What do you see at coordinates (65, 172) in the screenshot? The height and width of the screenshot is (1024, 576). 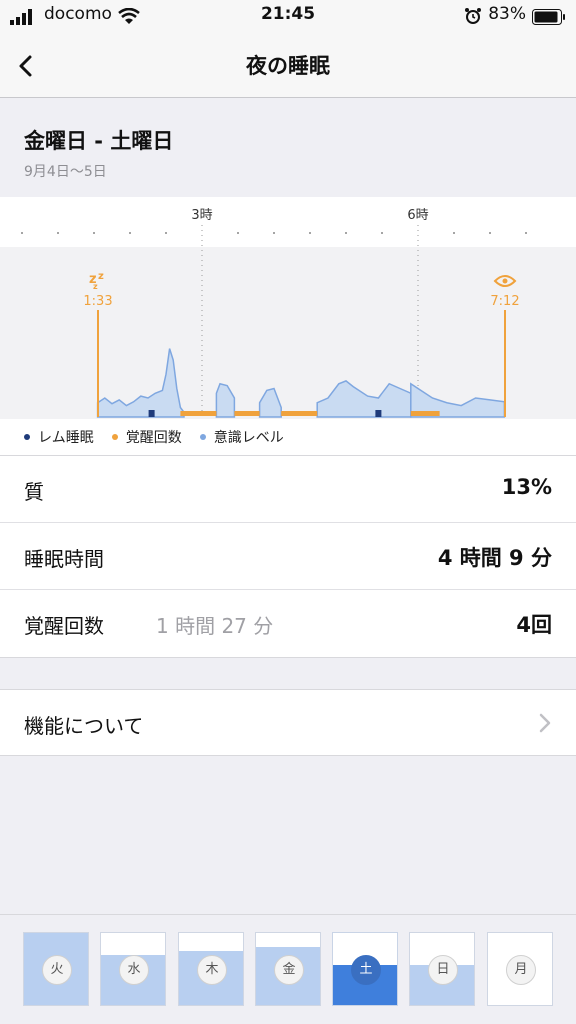 I see `date-range: 9月4日～5日` at bounding box center [65, 172].